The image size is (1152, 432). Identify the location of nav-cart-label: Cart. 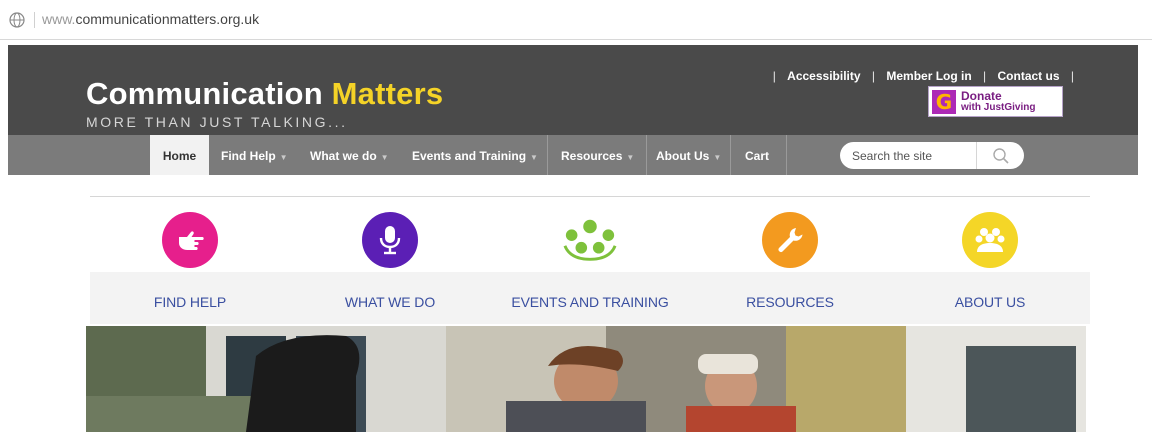
(757, 156).